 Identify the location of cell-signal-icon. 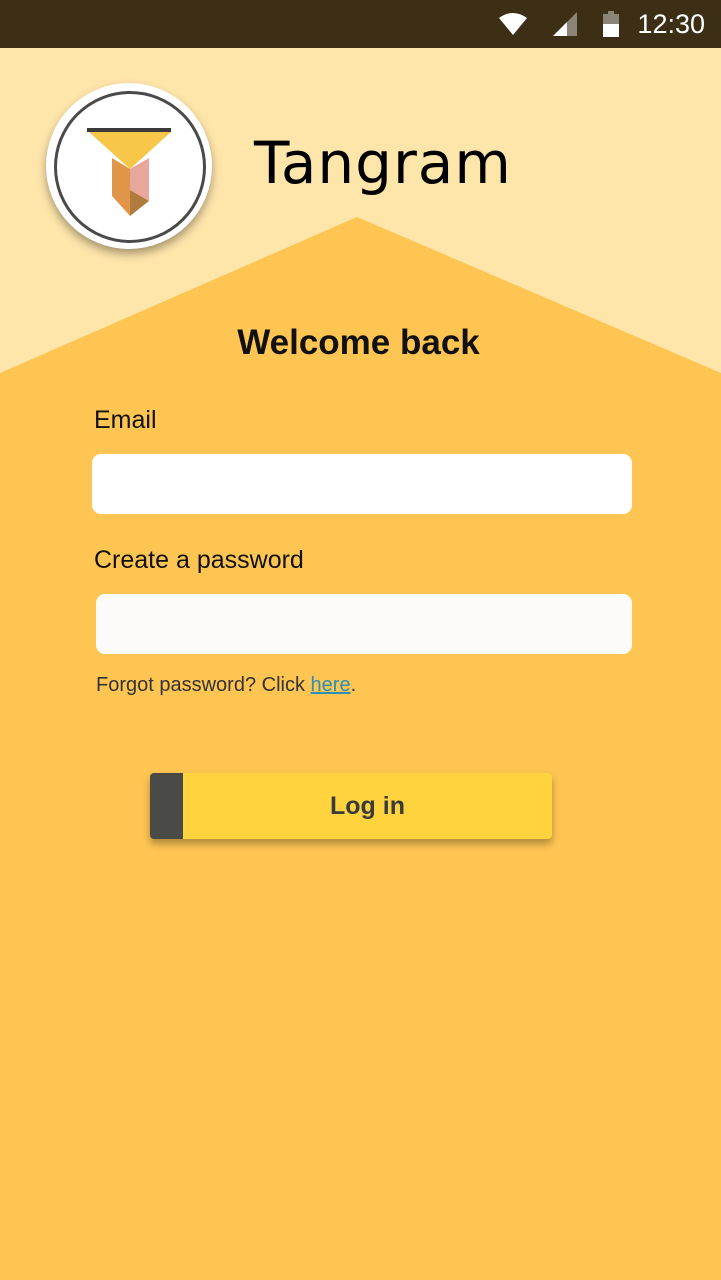
(565, 24).